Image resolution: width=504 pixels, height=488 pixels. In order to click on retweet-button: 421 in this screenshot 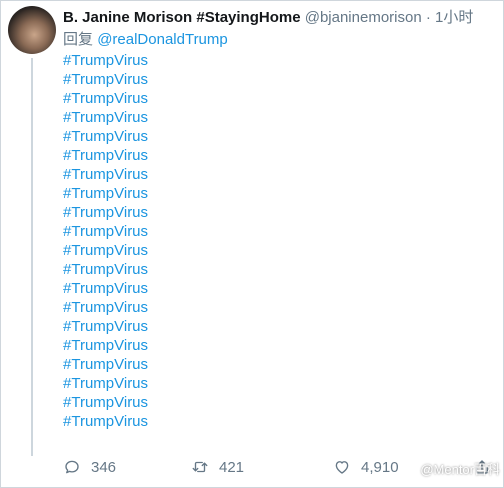, I will do `click(217, 467)`.